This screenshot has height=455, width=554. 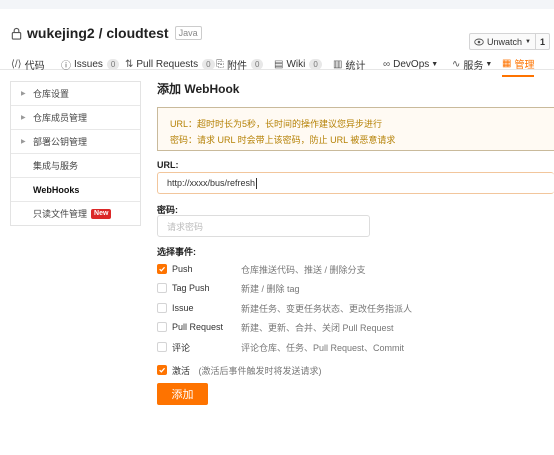 I want to click on tab-code: ⟨/⟩ 代码, so click(x=28, y=64).